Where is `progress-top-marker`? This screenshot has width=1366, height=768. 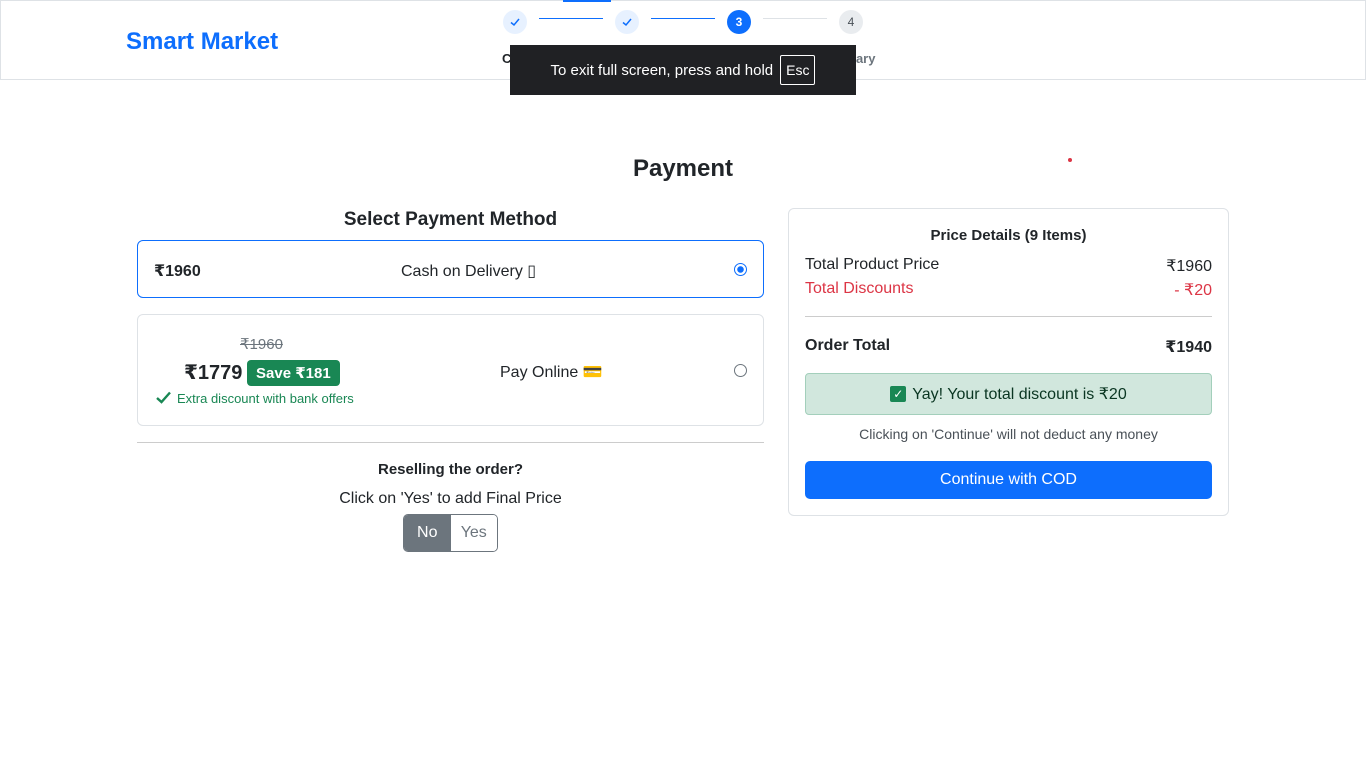
progress-top-marker is located at coordinates (587, 1).